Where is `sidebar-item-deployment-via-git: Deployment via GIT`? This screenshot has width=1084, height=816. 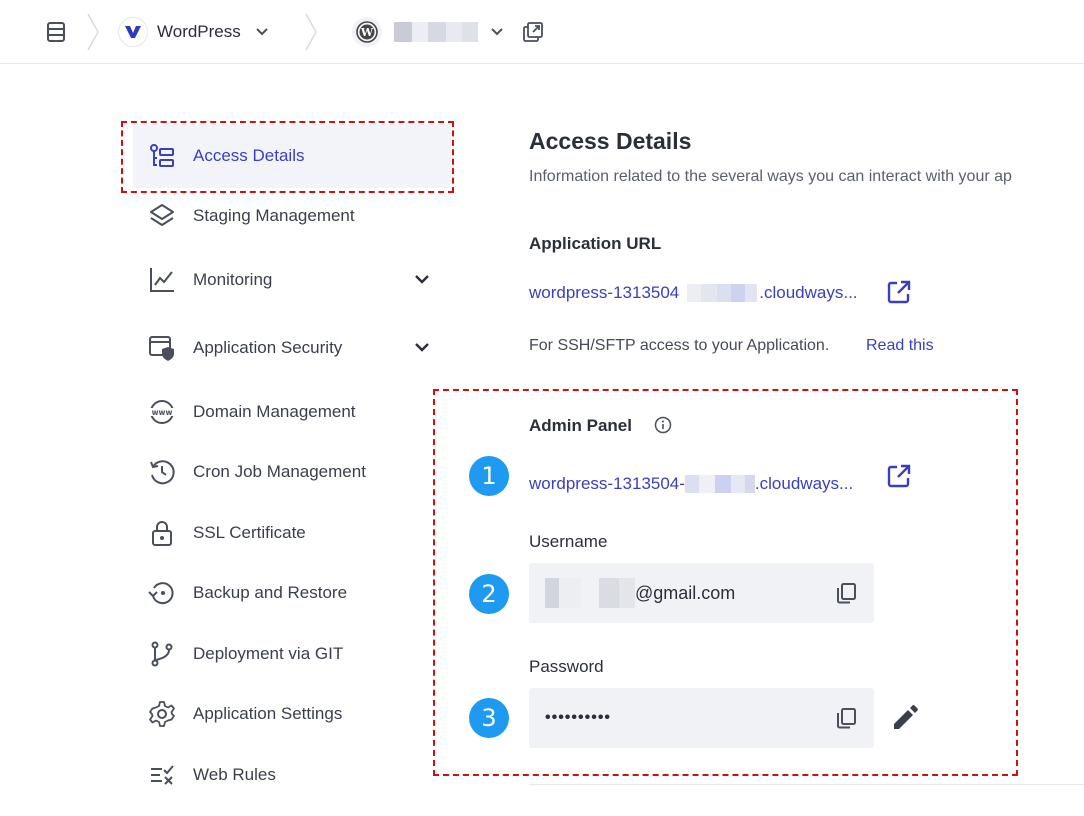 sidebar-item-deployment-via-git: Deployment via GIT is located at coordinates (292, 654).